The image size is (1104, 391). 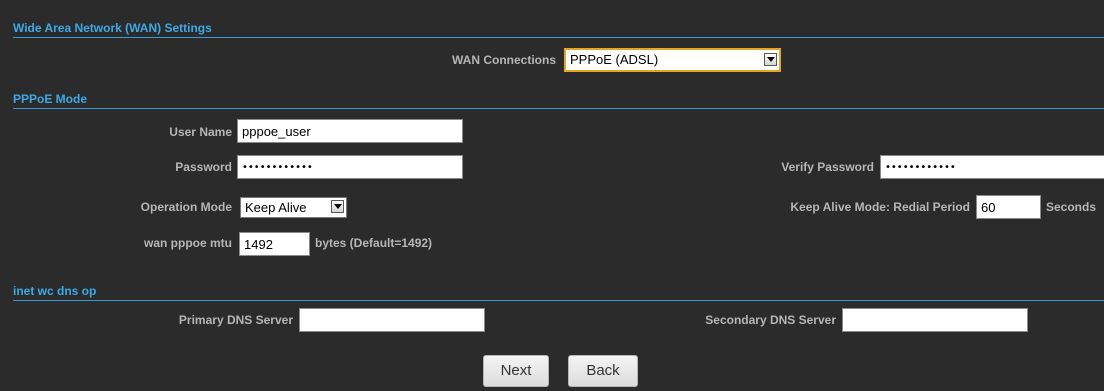 I want to click on pppoe-section-title: PPPoE Mode, so click(x=50, y=99).